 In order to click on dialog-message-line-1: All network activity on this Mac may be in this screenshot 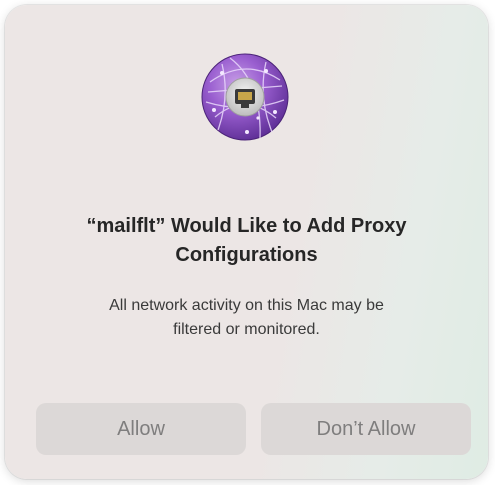, I will do `click(246, 305)`.